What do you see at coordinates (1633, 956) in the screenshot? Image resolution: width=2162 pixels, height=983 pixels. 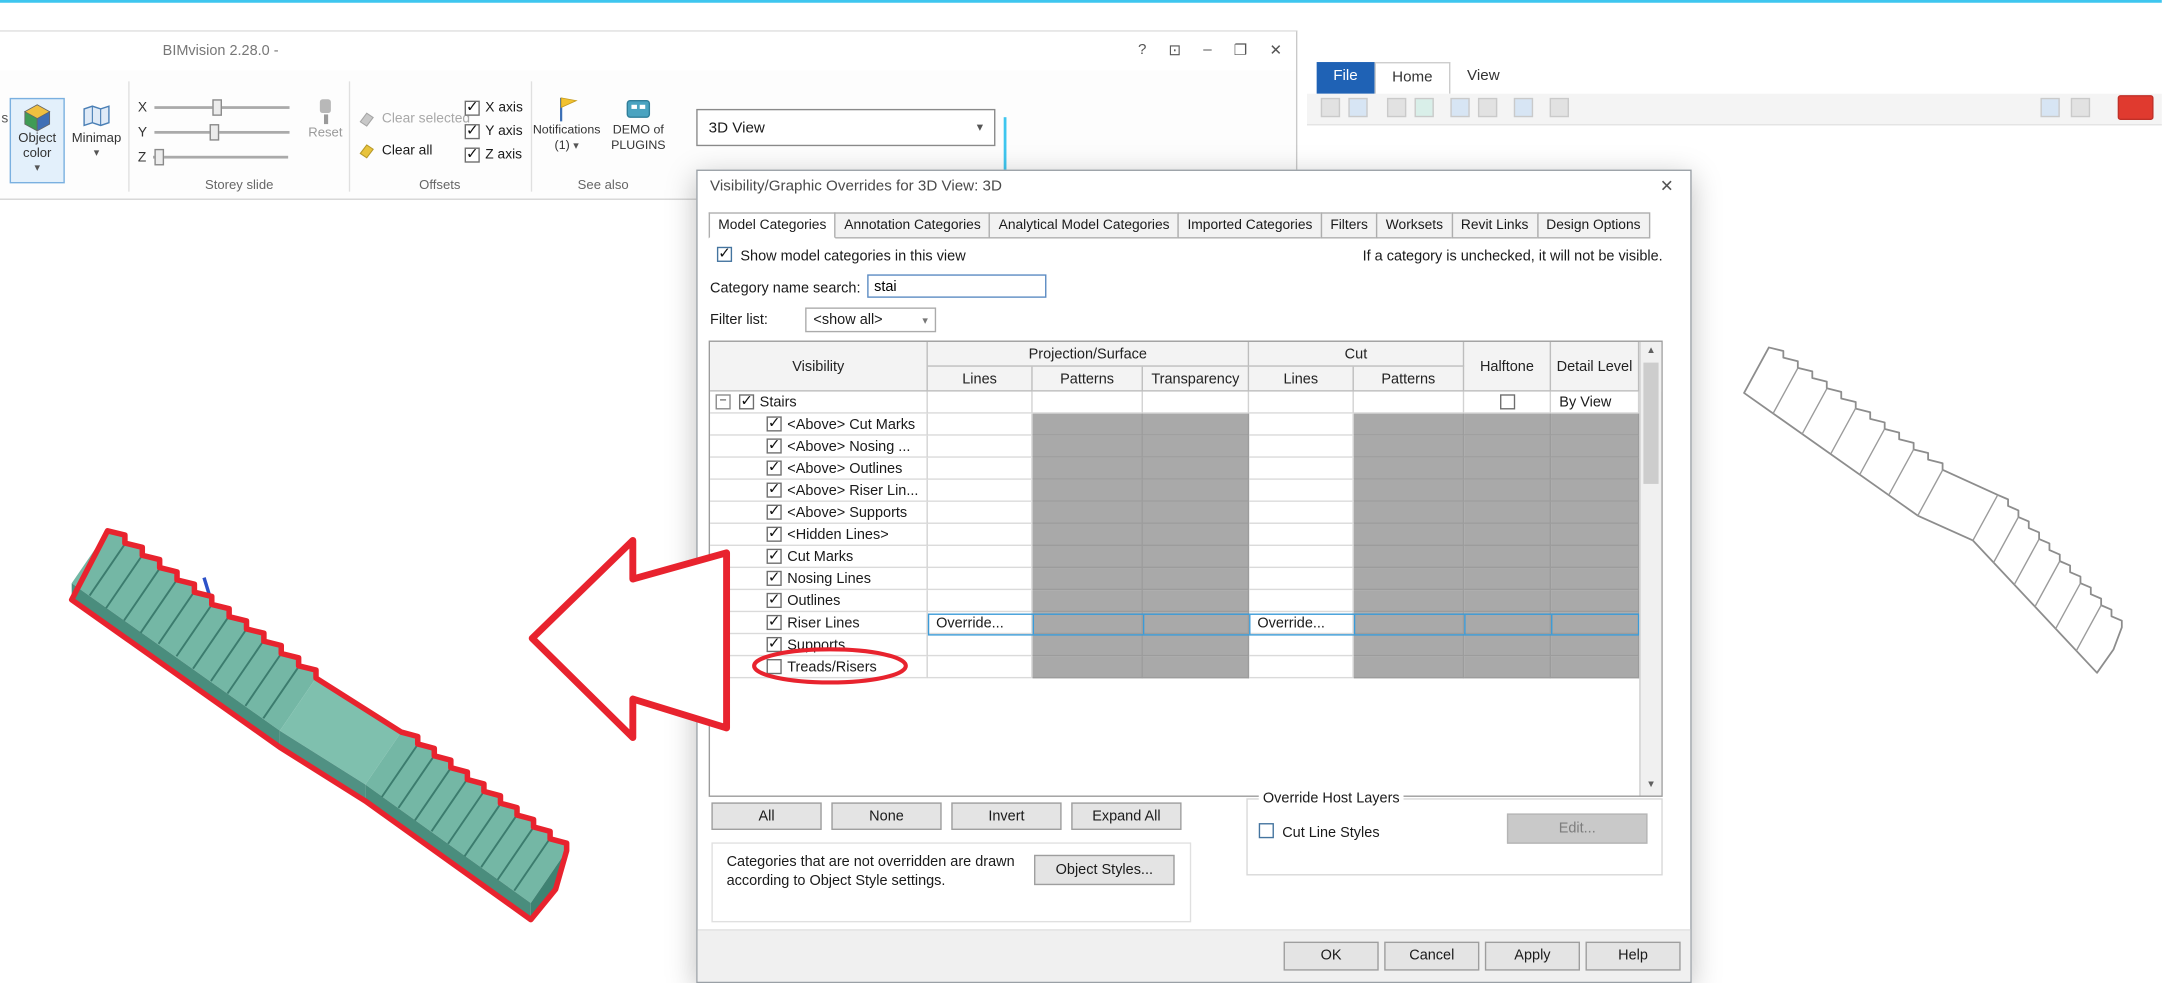 I see `help-button: Help` at bounding box center [1633, 956].